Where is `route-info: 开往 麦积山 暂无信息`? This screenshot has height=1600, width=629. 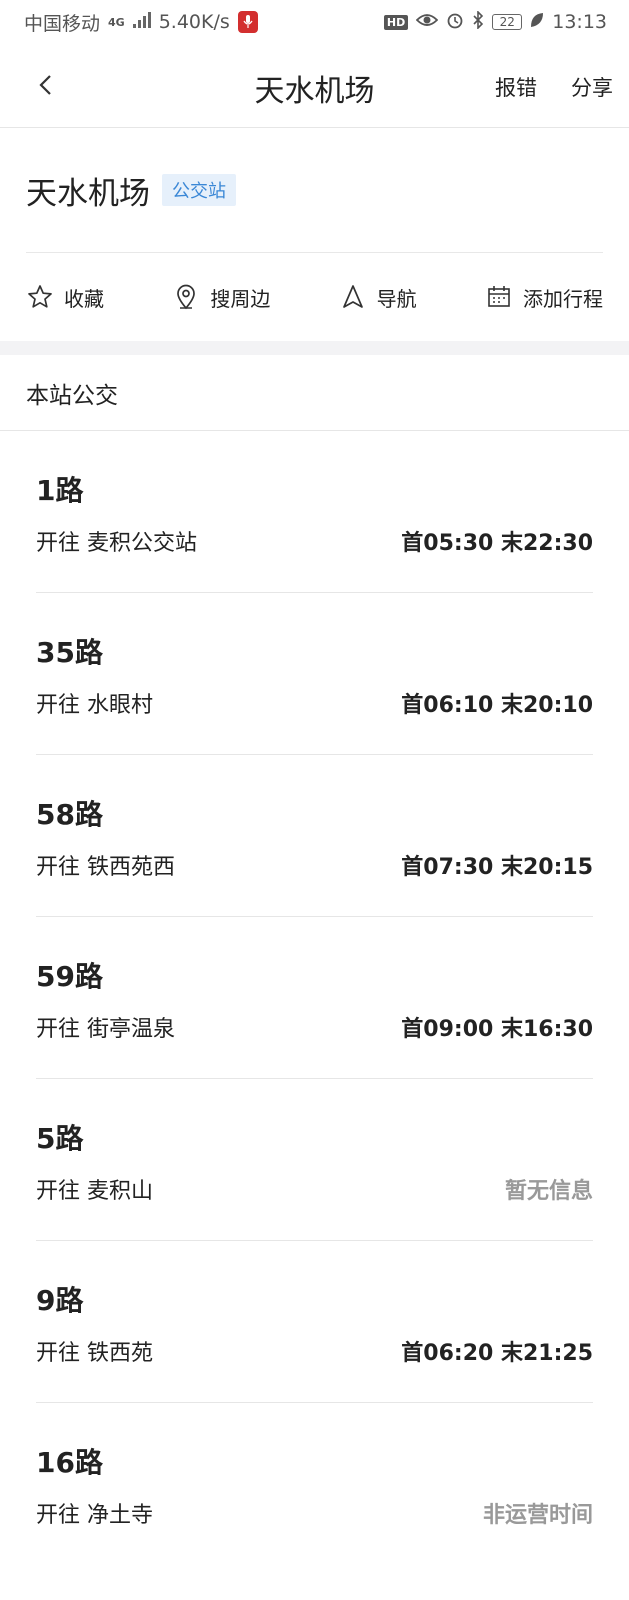
route-info: 开往 麦积山 暂无信息 is located at coordinates (314, 1189).